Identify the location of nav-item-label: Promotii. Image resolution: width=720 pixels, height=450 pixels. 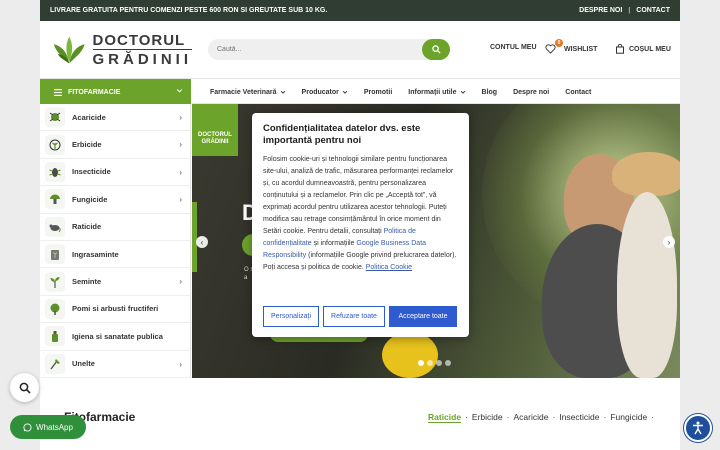
(378, 92).